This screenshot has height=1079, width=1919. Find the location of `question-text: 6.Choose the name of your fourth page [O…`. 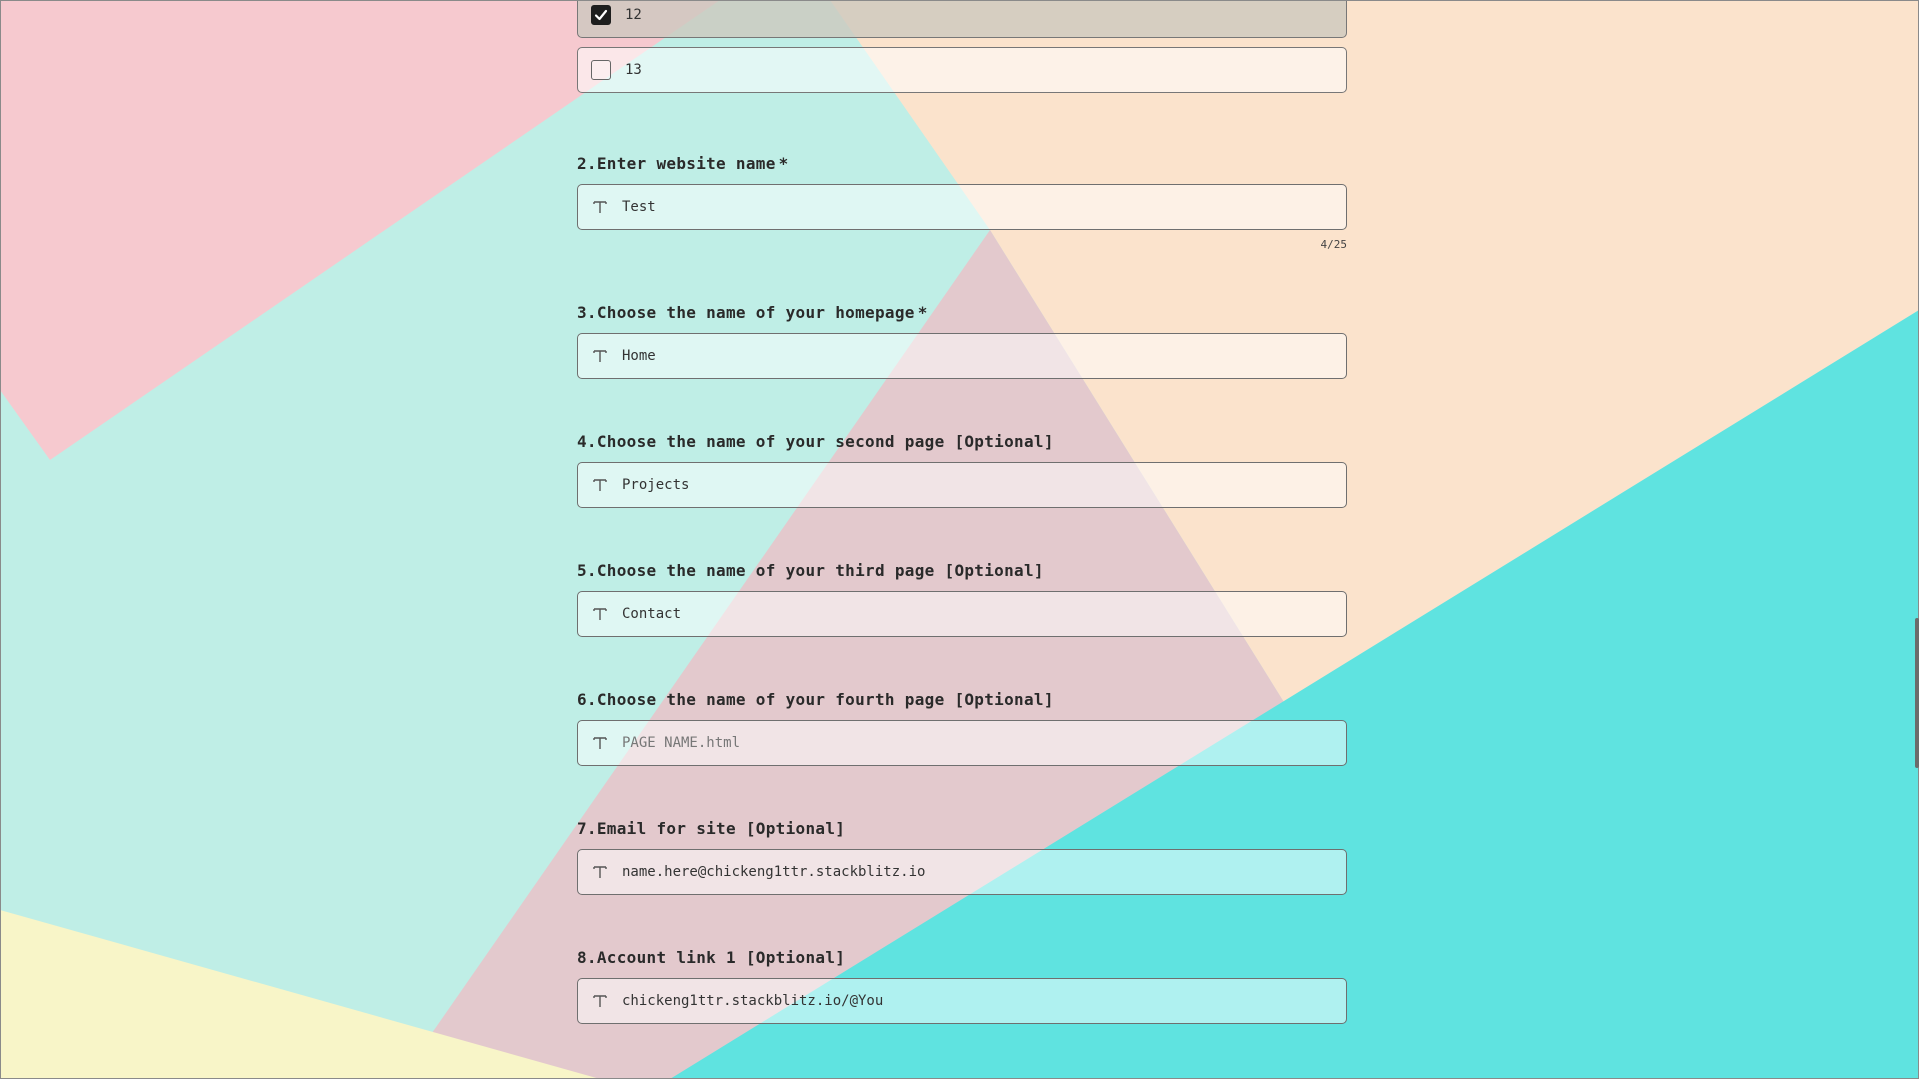

question-text: 6.Choose the name of your fourth page [O… is located at coordinates (815, 699).